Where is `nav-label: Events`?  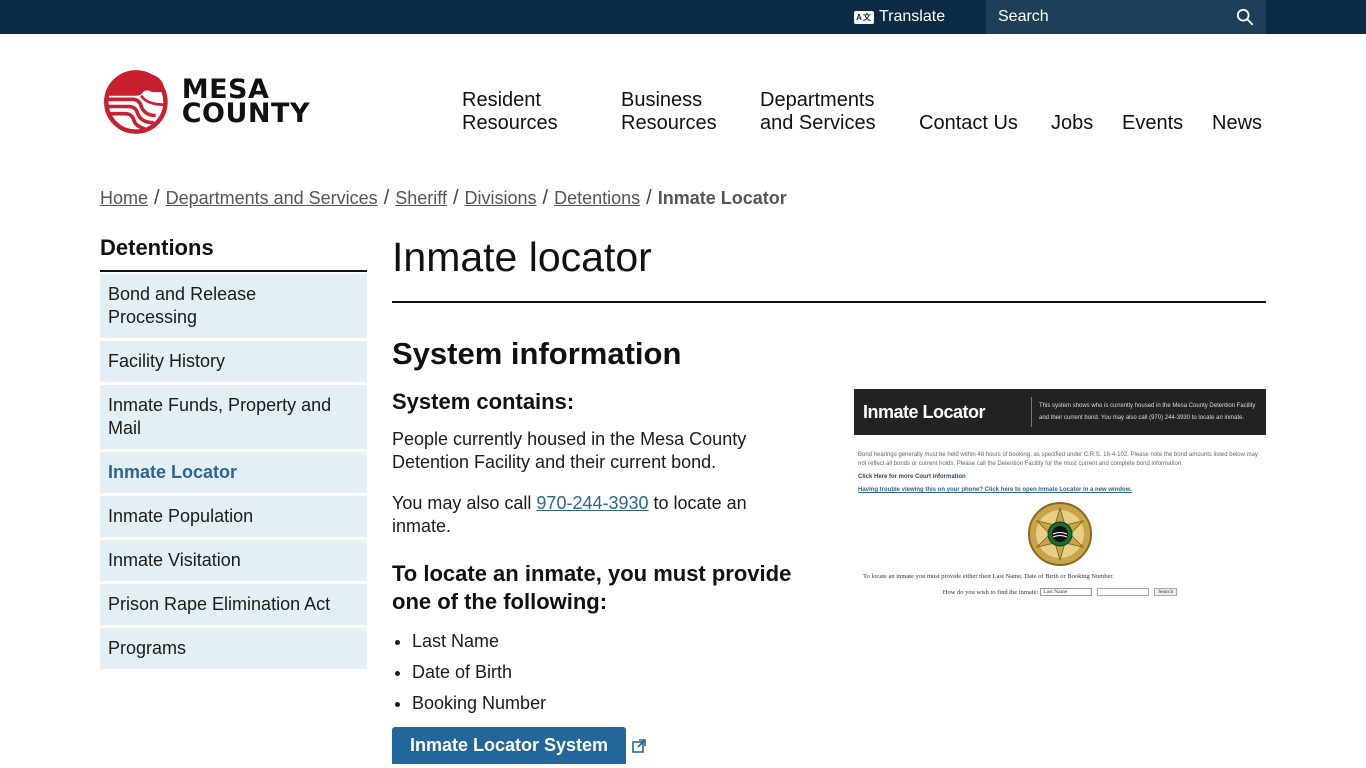
nav-label: Events is located at coordinates (1153, 123).